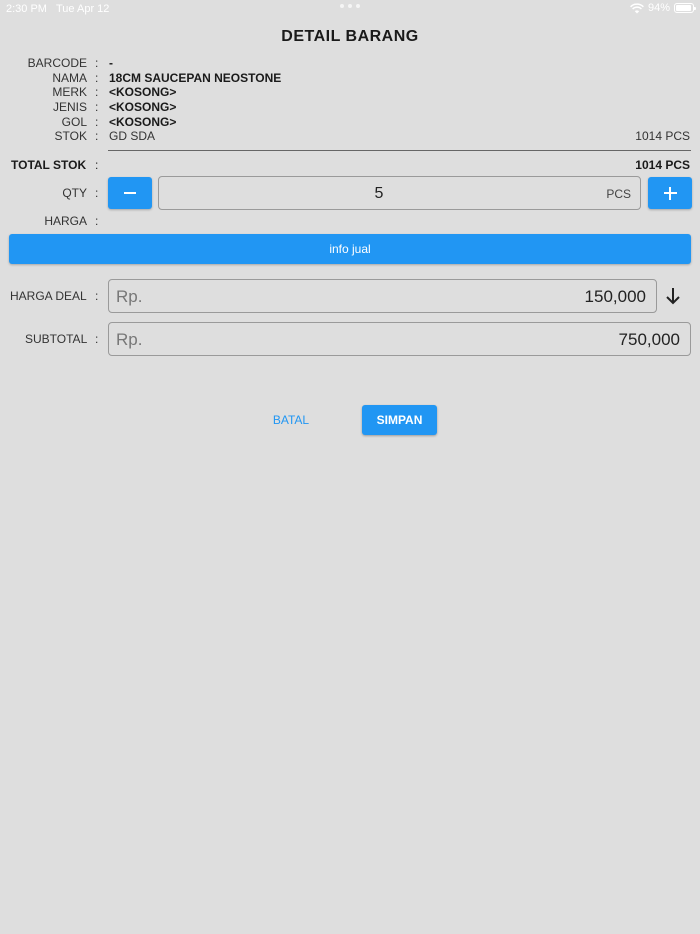 This screenshot has width=700, height=934. I want to click on status-bar: 2:30 PM Tue Apr 12 94%, so click(350, 9).